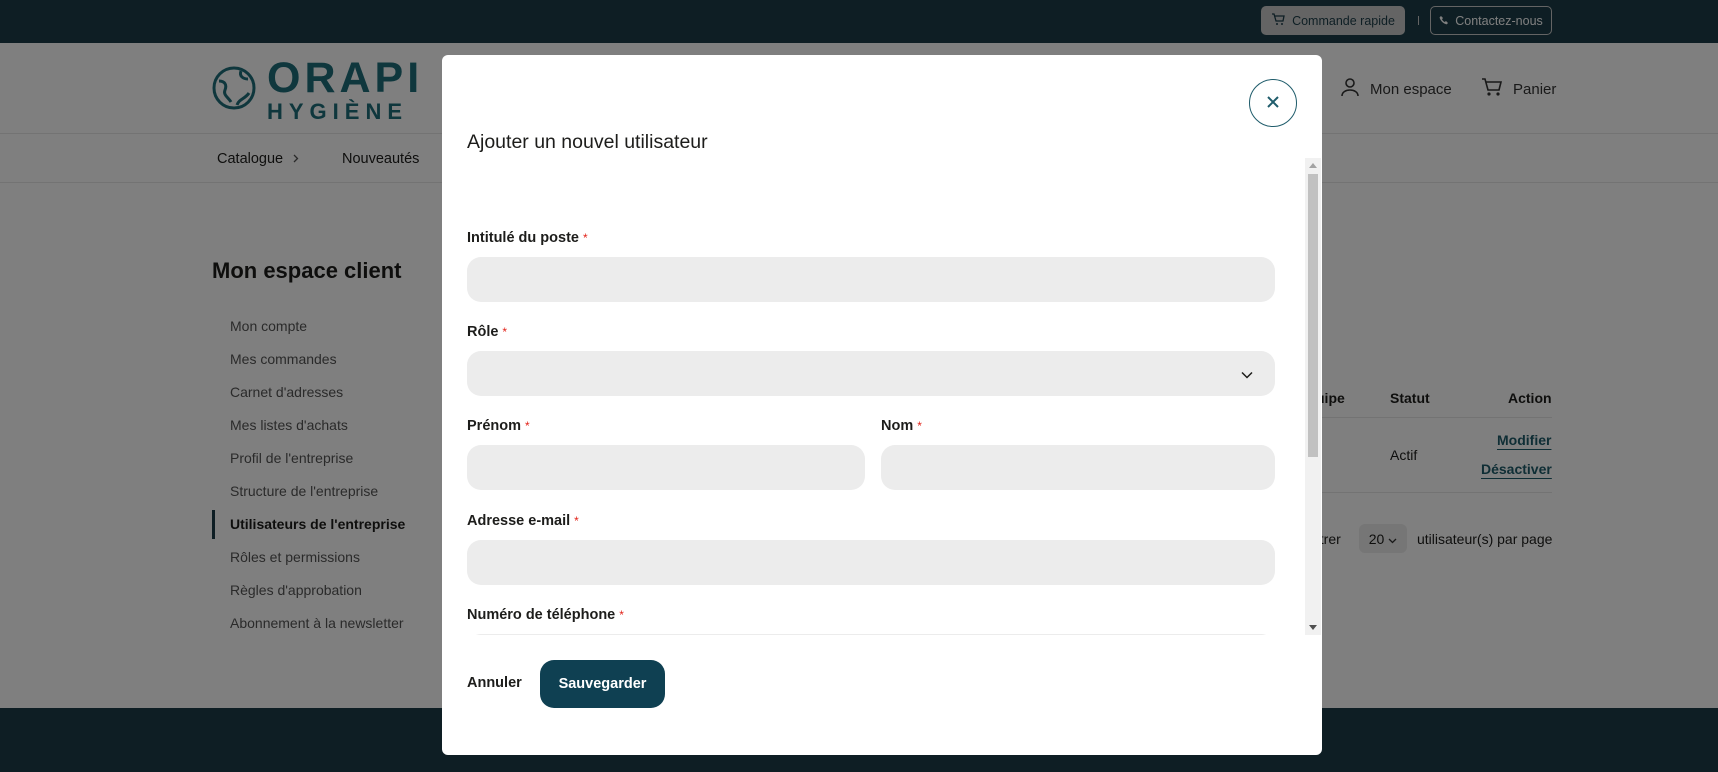  I want to click on email-label-text: Adresse e-mail, so click(519, 521).